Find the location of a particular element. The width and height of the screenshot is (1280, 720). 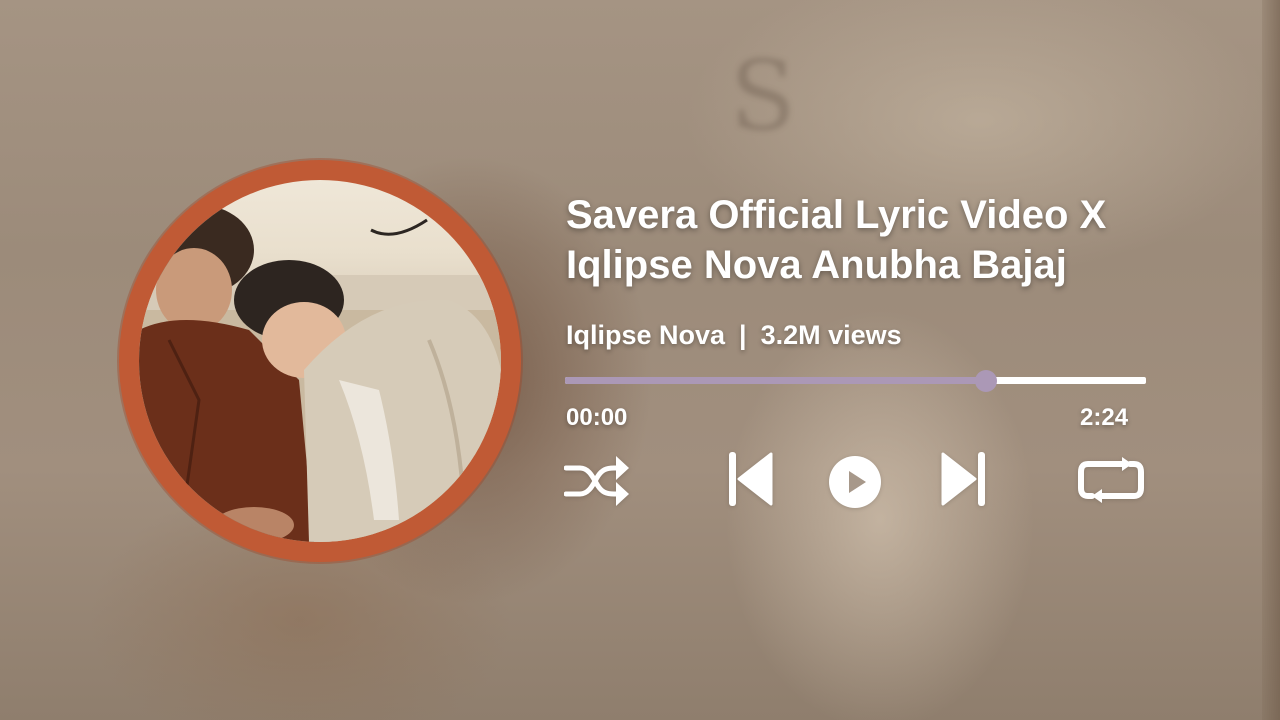

track-meta: Iqlipse Nova | 3.2M views is located at coordinates (734, 335).